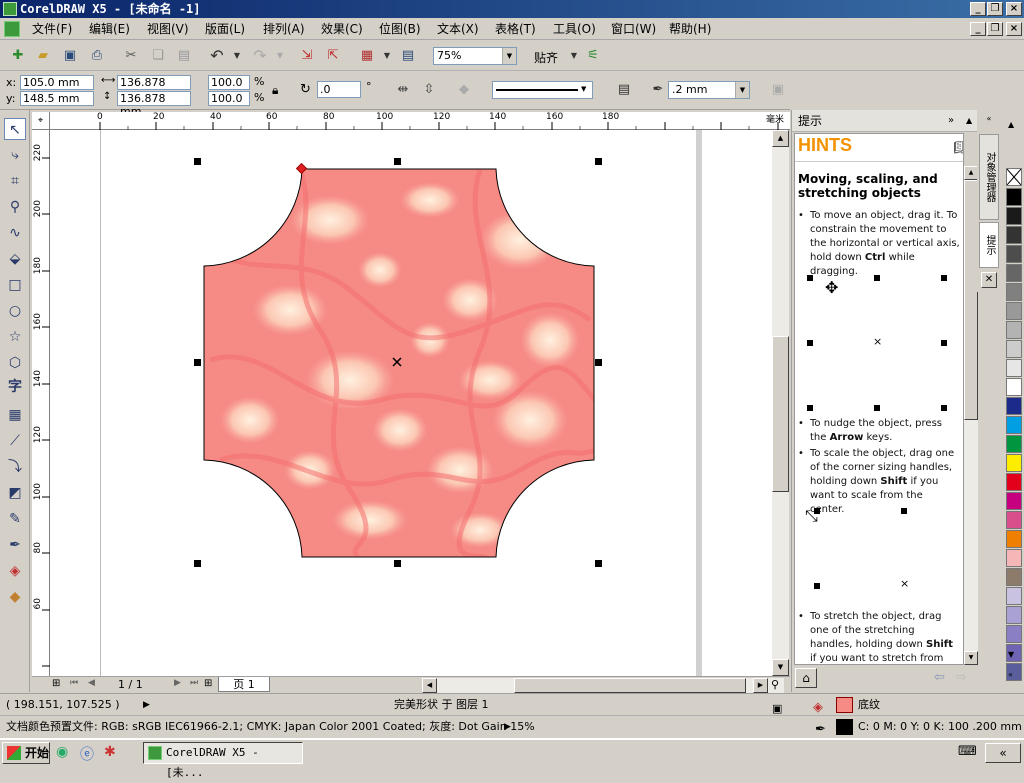 The height and width of the screenshot is (783, 1024). I want to click on vertical-scrollbar: ▲ ▼, so click(780, 403).